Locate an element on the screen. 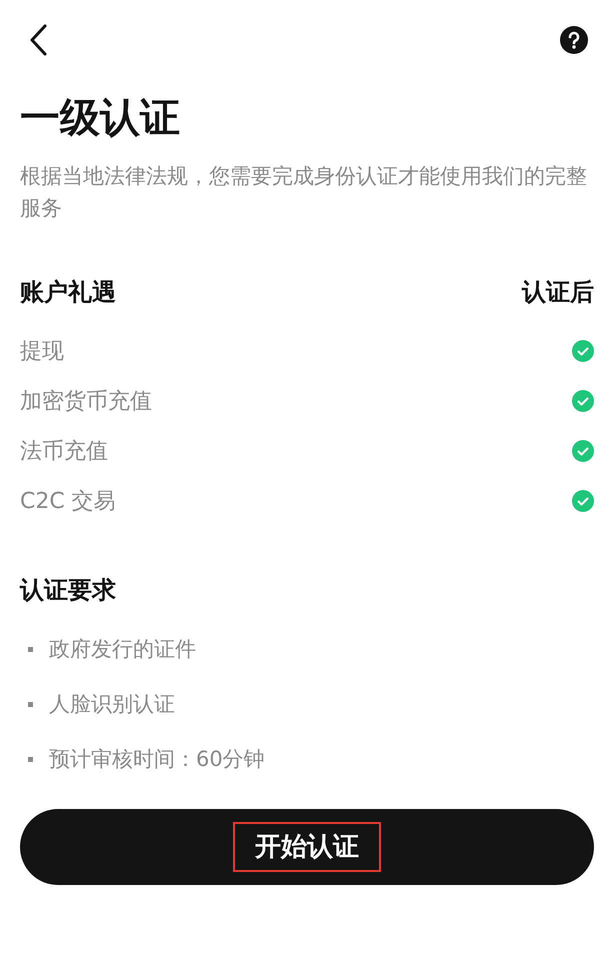  column-heading: 认证后 is located at coordinates (558, 292).